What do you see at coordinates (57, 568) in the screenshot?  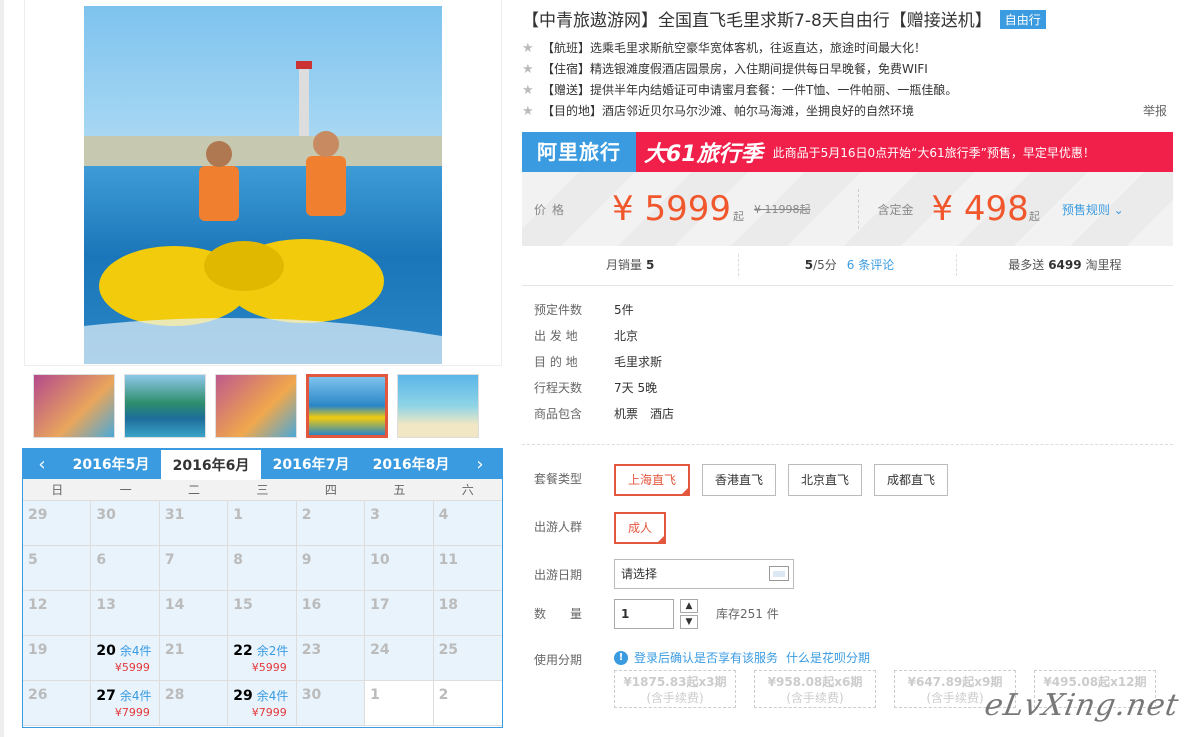 I see `calendar-day: 5` at bounding box center [57, 568].